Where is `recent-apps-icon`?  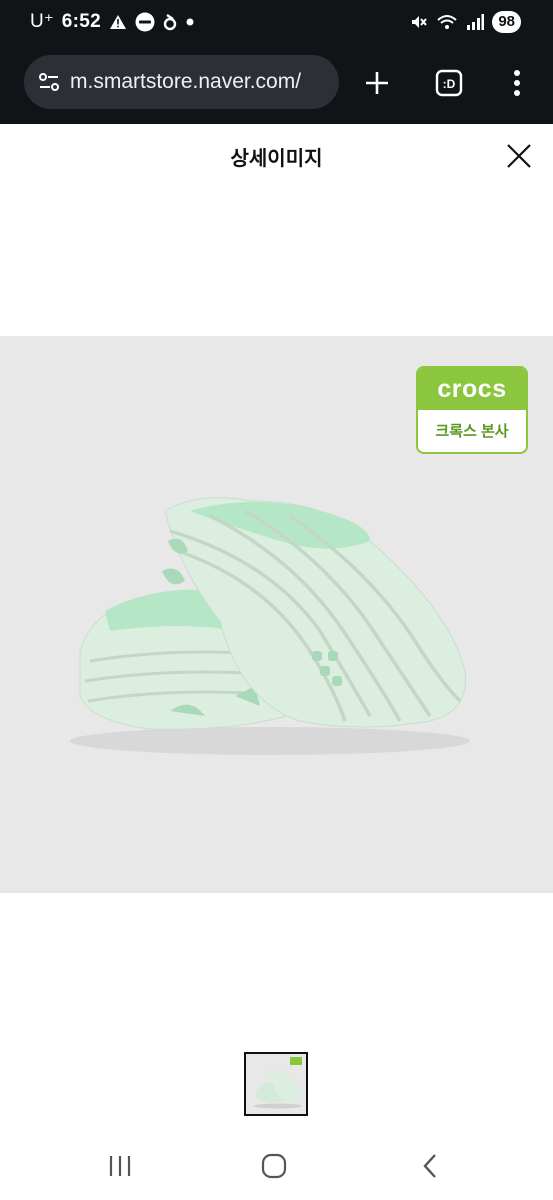 recent-apps-icon is located at coordinates (120, 1166).